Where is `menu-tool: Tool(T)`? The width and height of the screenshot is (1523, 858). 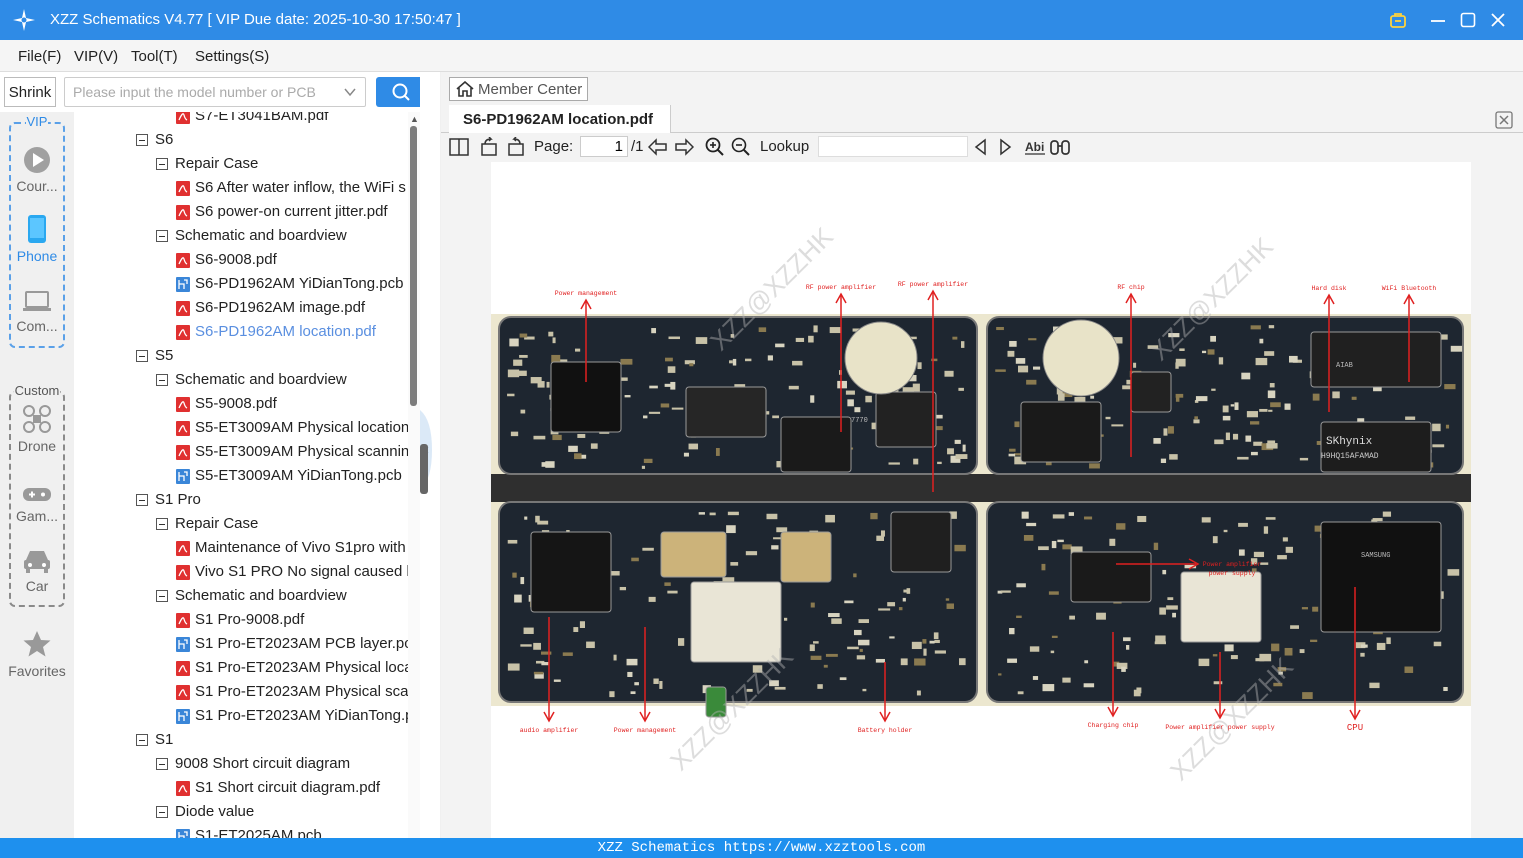 menu-tool: Tool(T) is located at coordinates (154, 56).